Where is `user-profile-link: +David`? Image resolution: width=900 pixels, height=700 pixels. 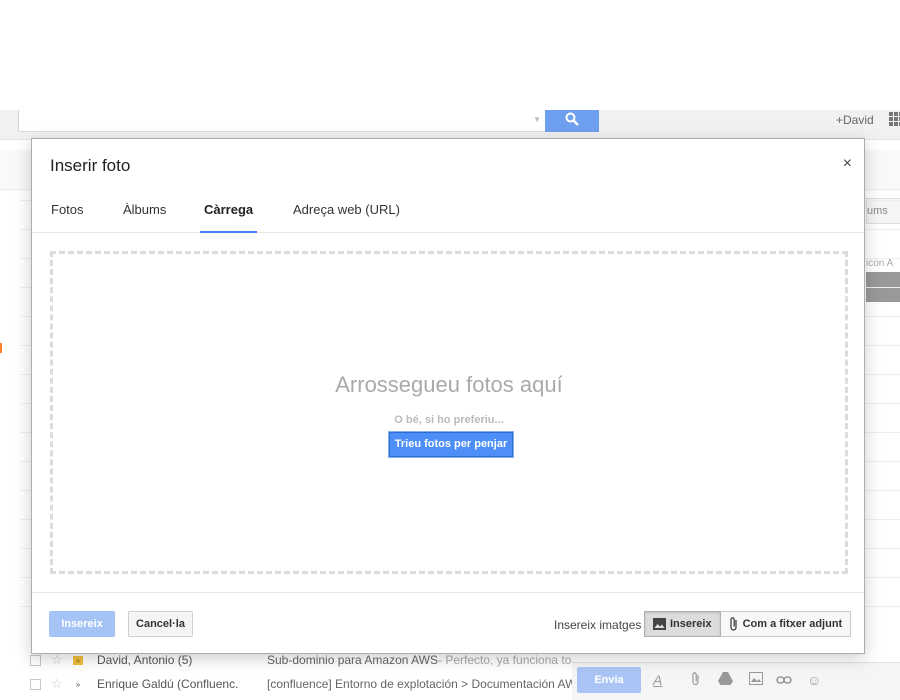 user-profile-link: +David is located at coordinates (855, 120).